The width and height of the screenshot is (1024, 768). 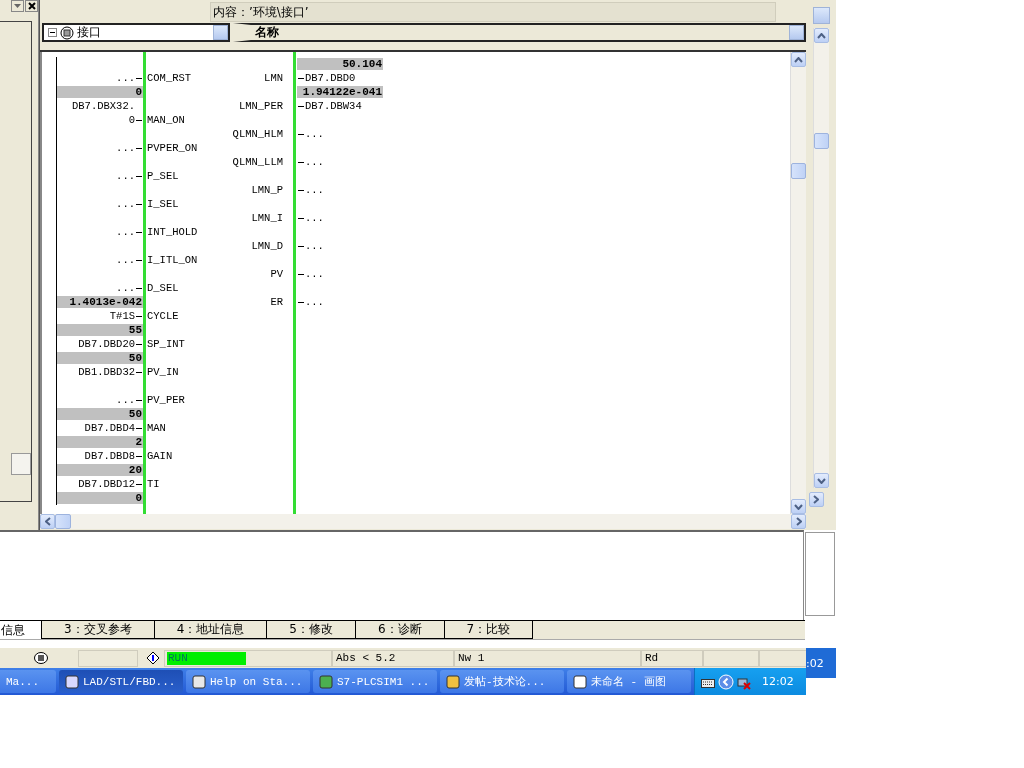 What do you see at coordinates (166, 344) in the screenshot?
I see `pin-name: SP_INT` at bounding box center [166, 344].